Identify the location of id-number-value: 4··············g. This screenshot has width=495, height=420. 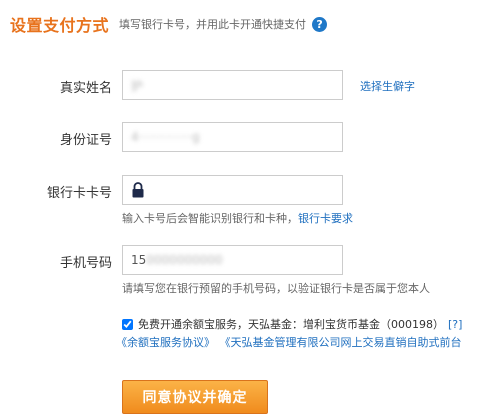
(165, 137).